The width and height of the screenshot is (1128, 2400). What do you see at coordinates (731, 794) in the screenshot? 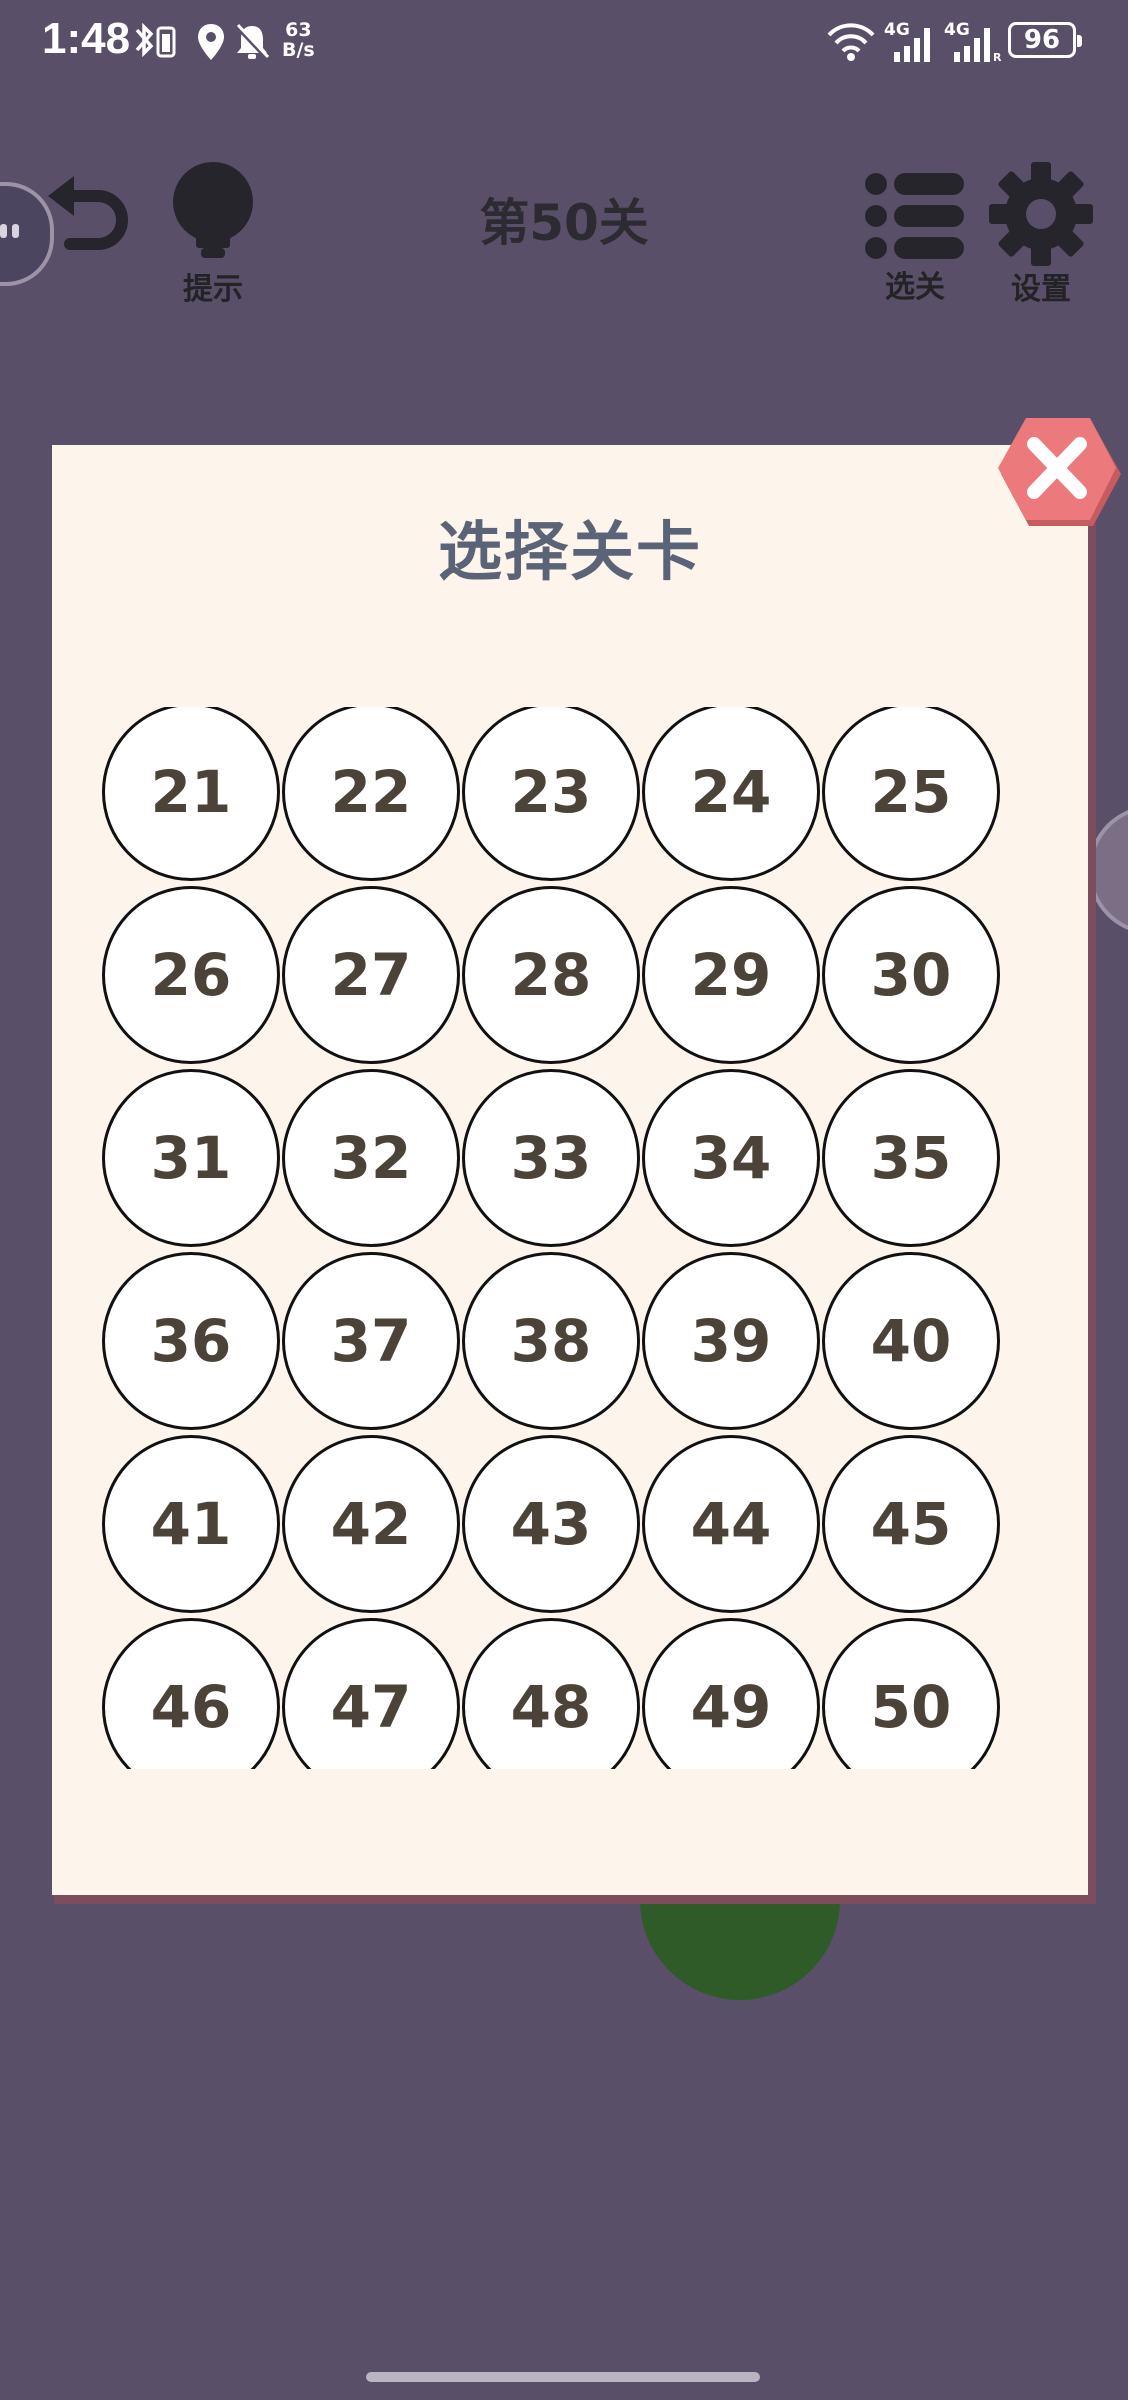
I see `level-button: 24` at bounding box center [731, 794].